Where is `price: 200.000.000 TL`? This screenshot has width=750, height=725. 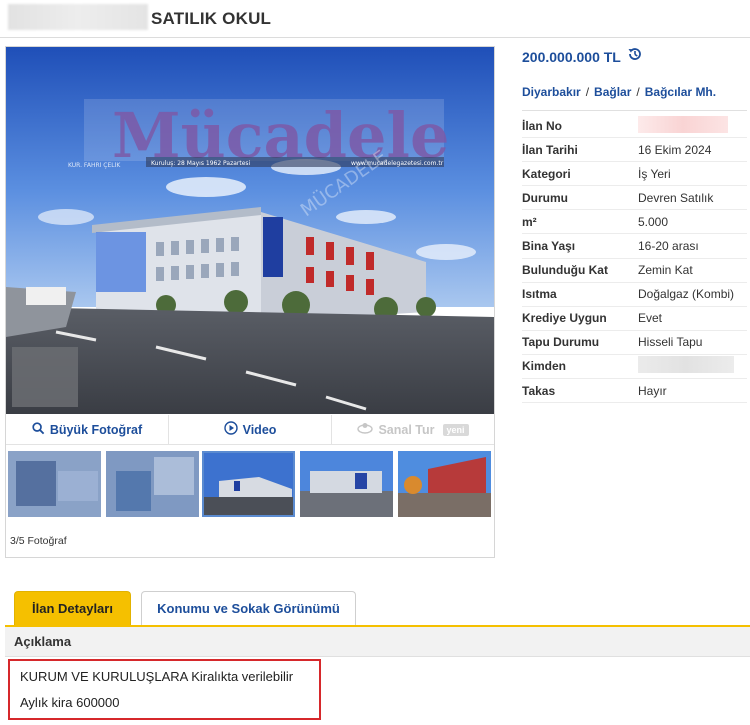
price: 200.000.000 TL is located at coordinates (571, 56).